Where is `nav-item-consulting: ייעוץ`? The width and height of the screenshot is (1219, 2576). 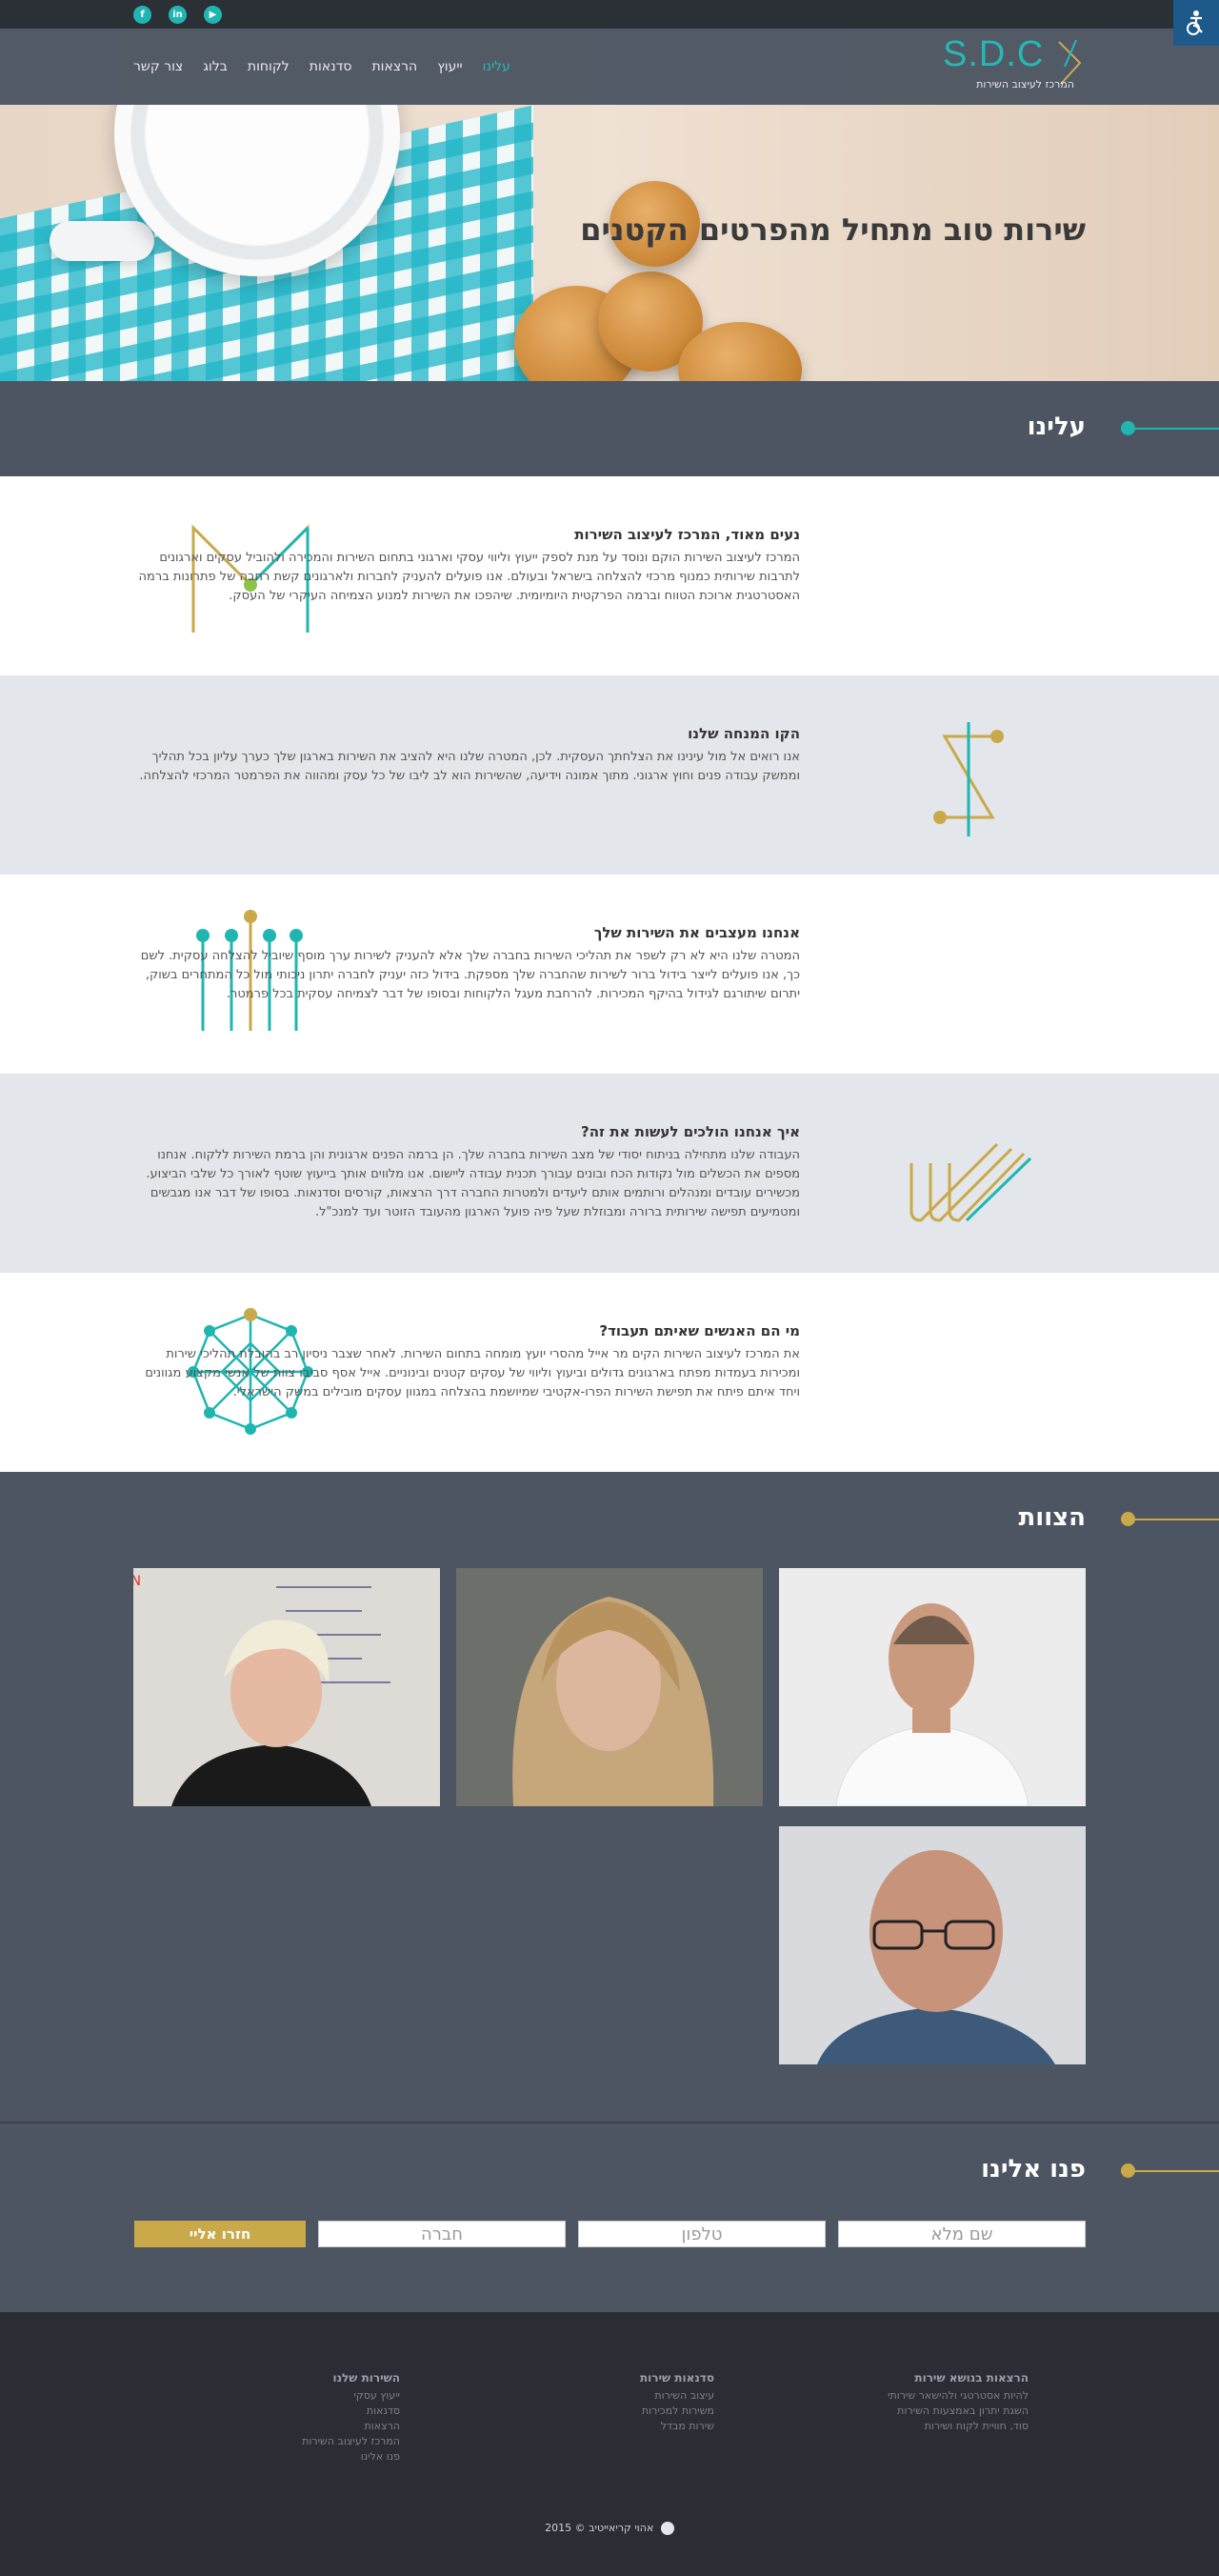
nav-item-consulting: ייעוץ is located at coordinates (459, 67).